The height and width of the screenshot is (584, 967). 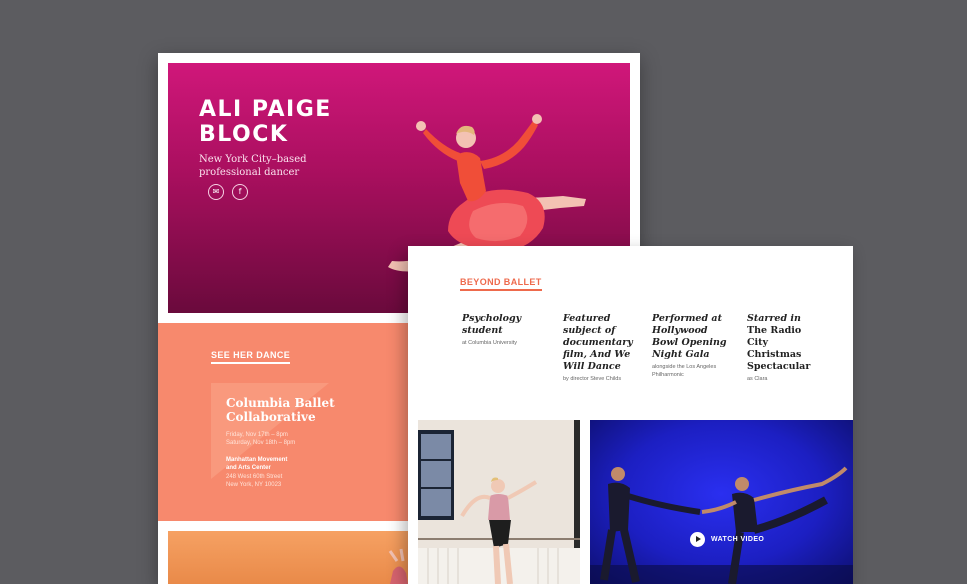 What do you see at coordinates (501, 284) in the screenshot?
I see `beyond-ballet-heading: BEYOND BALLET` at bounding box center [501, 284].